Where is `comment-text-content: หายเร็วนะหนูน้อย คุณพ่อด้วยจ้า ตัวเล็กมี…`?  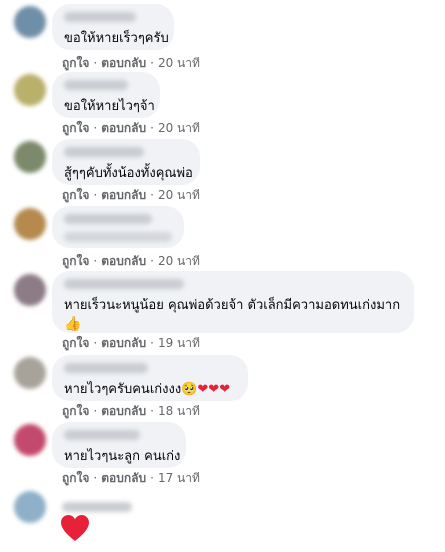
comment-text-content: หายเร็วนะหนูน้อย คุณพ่อด้วยจ้า ตัวเล็กมี… is located at coordinates (232, 305).